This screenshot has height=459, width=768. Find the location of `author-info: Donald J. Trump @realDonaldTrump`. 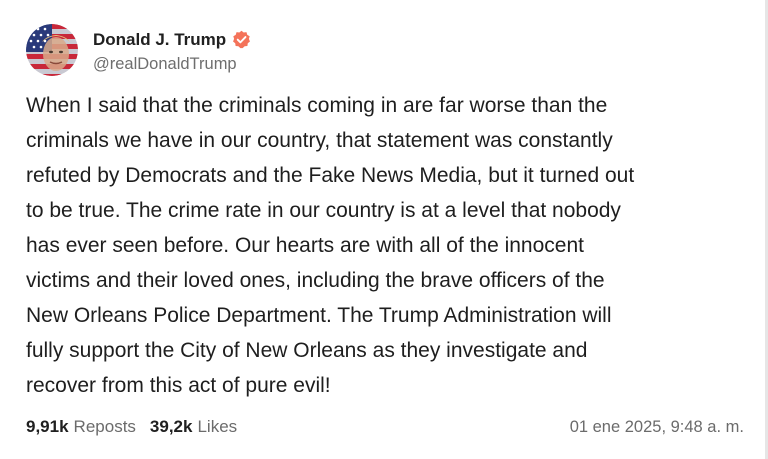

author-info: Donald J. Trump @realDonaldTrump is located at coordinates (172, 50).